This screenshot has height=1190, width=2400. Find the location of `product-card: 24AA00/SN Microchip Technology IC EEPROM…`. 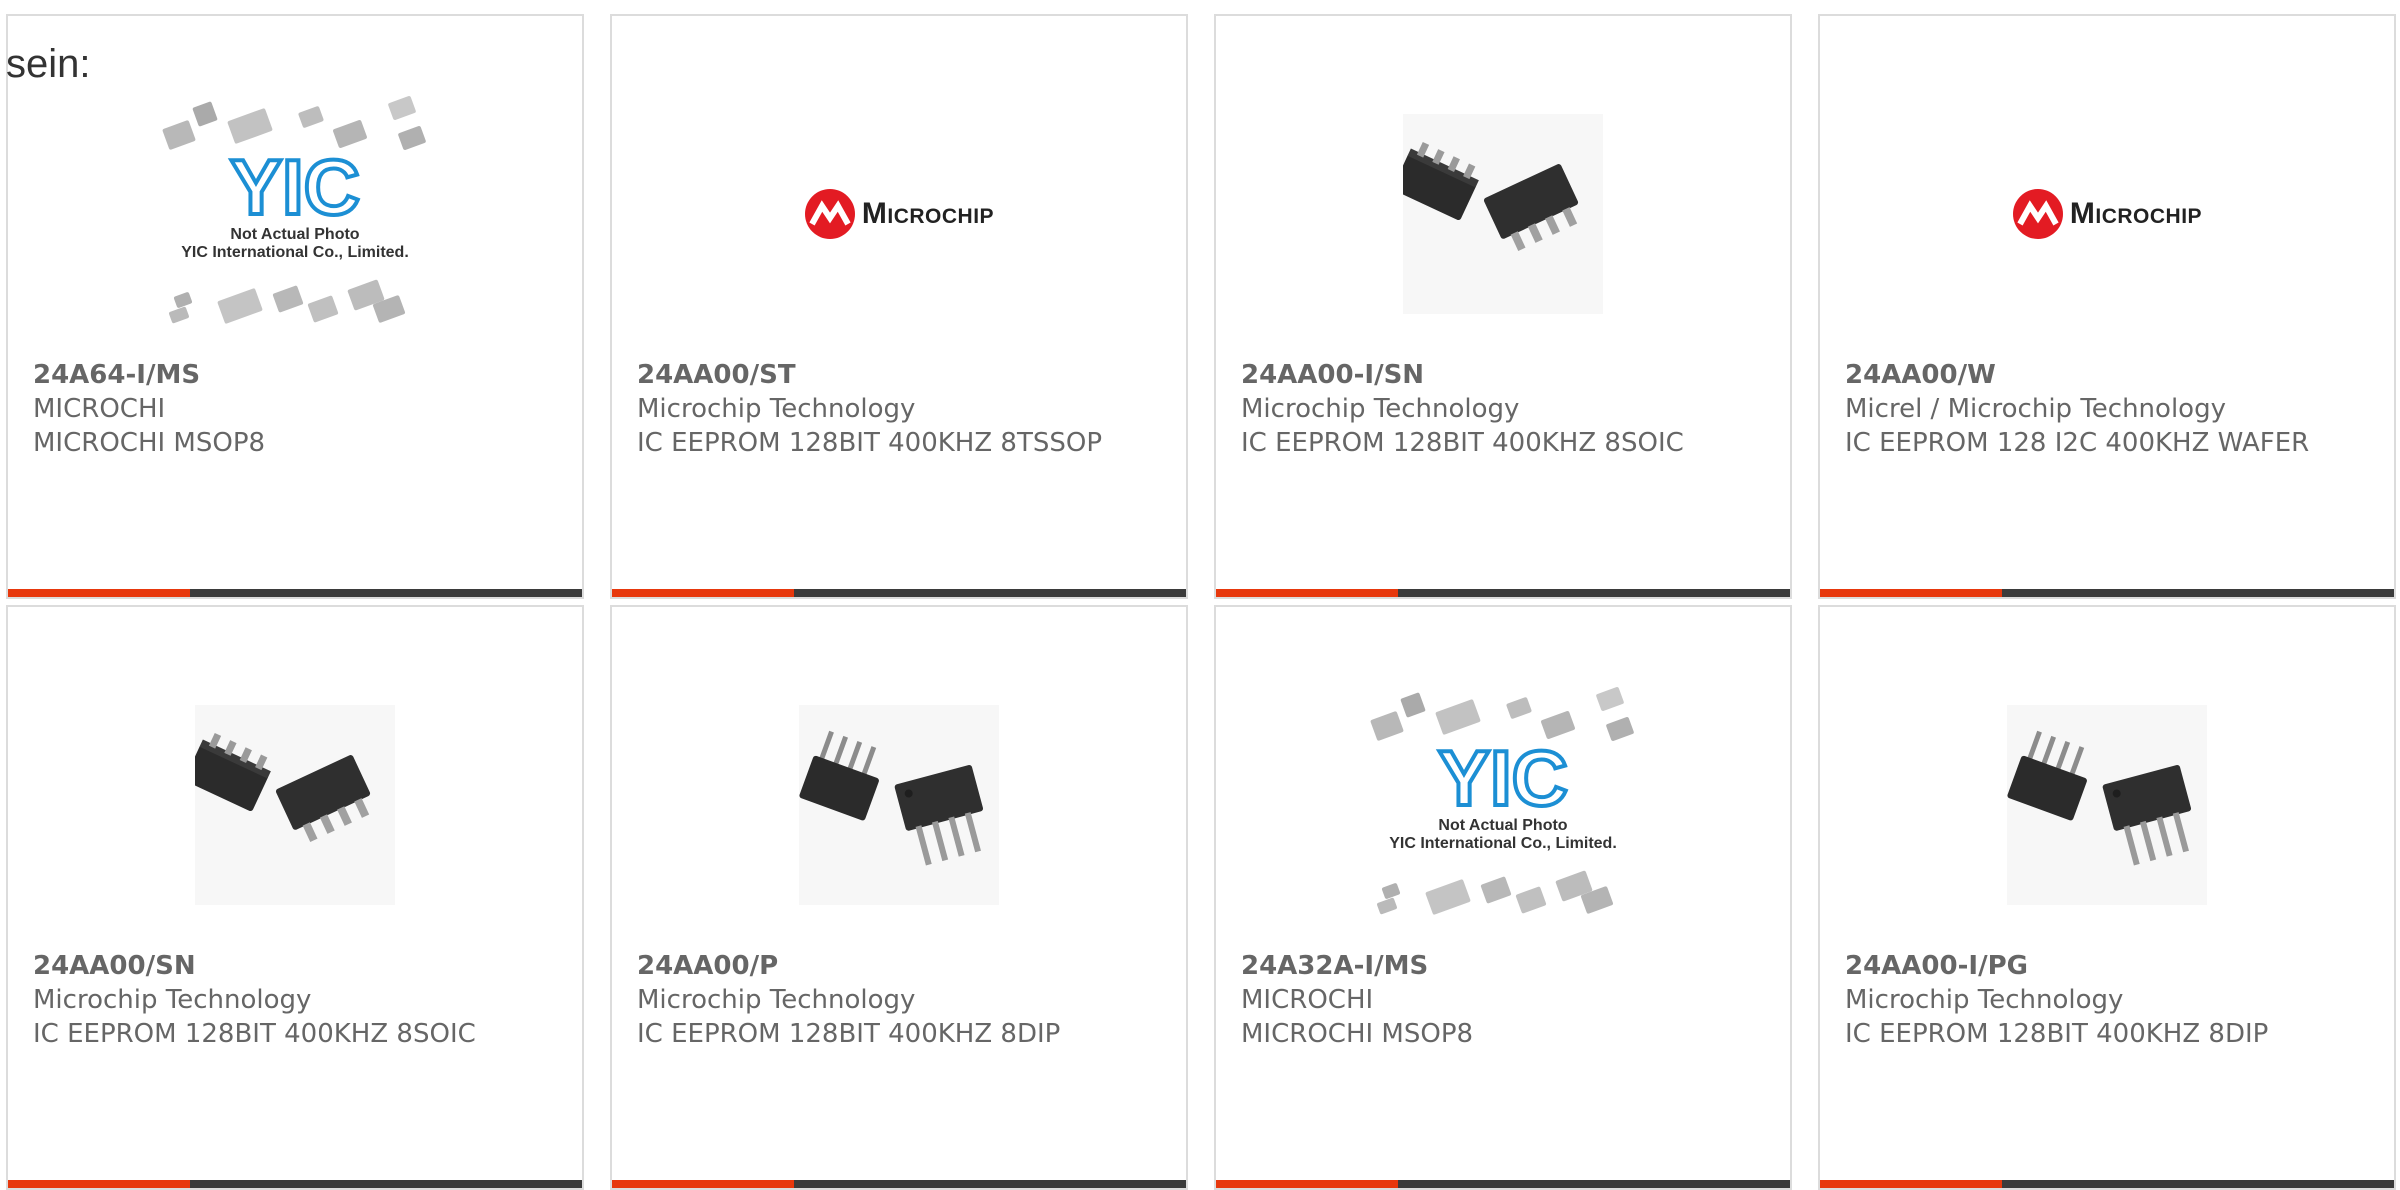

product-card: 24AA00/SN Microchip Technology IC EEPROM… is located at coordinates (295, 897).